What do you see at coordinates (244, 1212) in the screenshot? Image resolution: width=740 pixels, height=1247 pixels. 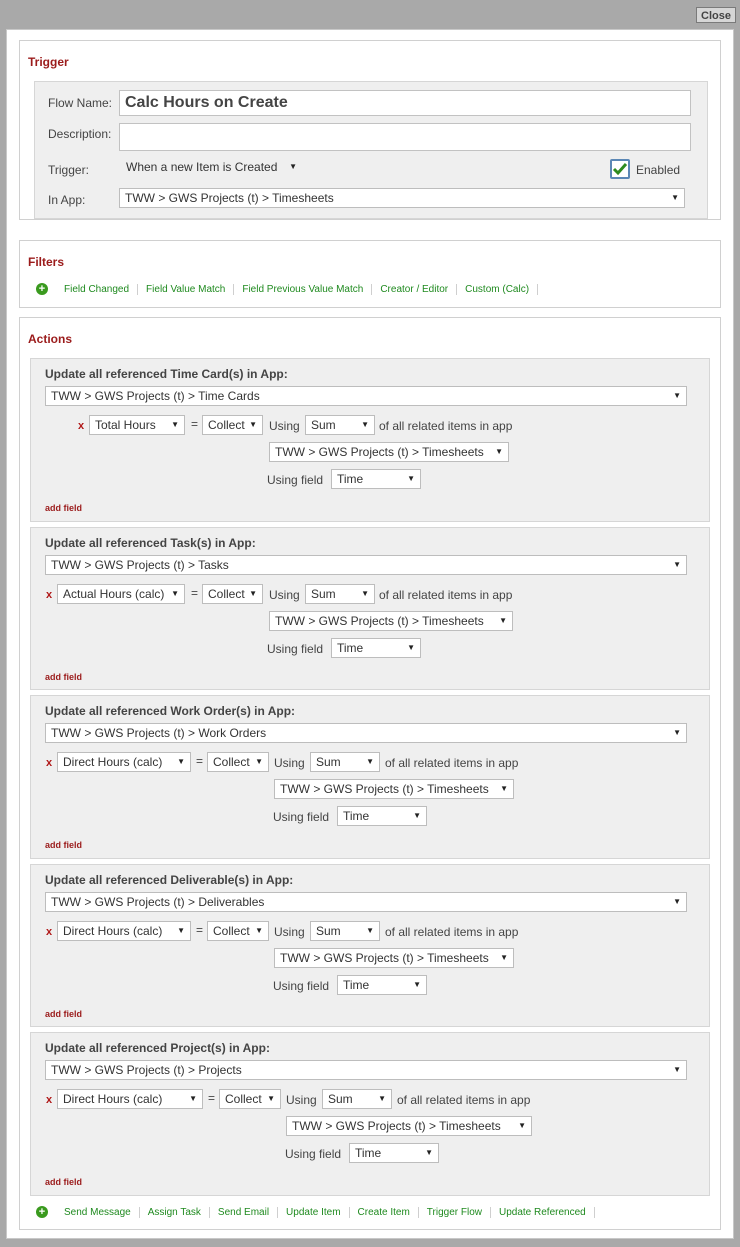 I see `action-link-send-email: Send Email` at bounding box center [244, 1212].